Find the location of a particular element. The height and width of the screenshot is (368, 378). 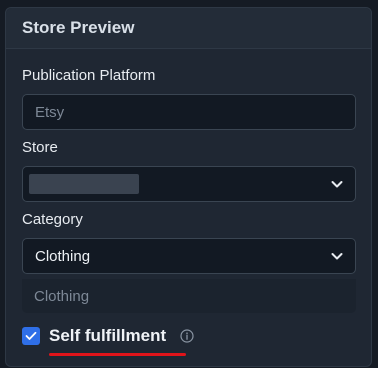

category-option-clothing: Clothing is located at coordinates (189, 296).